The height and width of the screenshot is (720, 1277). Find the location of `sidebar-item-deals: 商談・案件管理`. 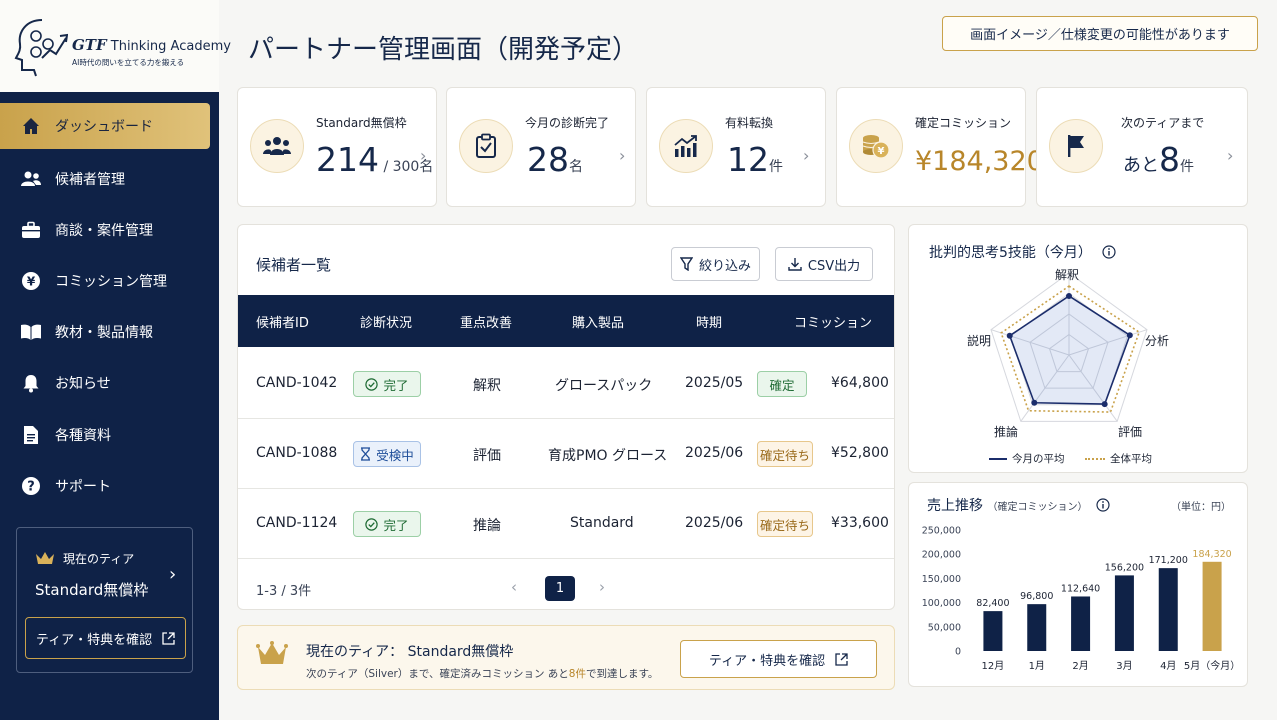

sidebar-item-deals: 商談・案件管理 is located at coordinates (105, 230).